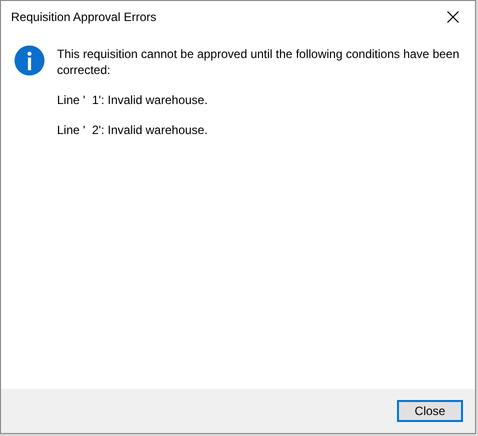 The height and width of the screenshot is (436, 478). Describe the element at coordinates (430, 411) in the screenshot. I see `close-button: Close` at that location.